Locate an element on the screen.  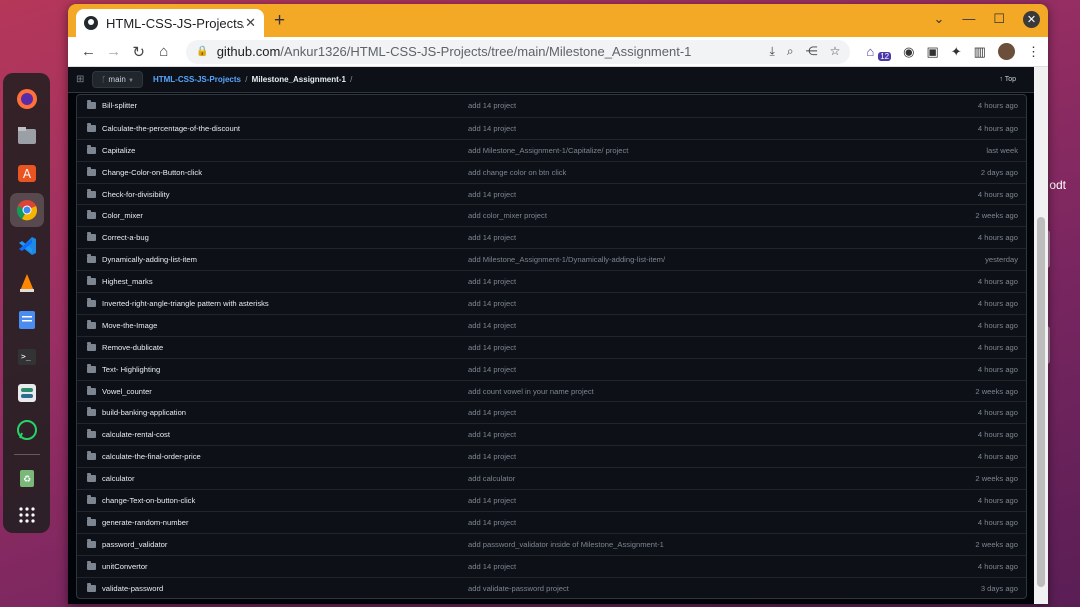
file-row: Correct-a-bug add 14 project 4 hours ago is located at coordinates (551, 237).